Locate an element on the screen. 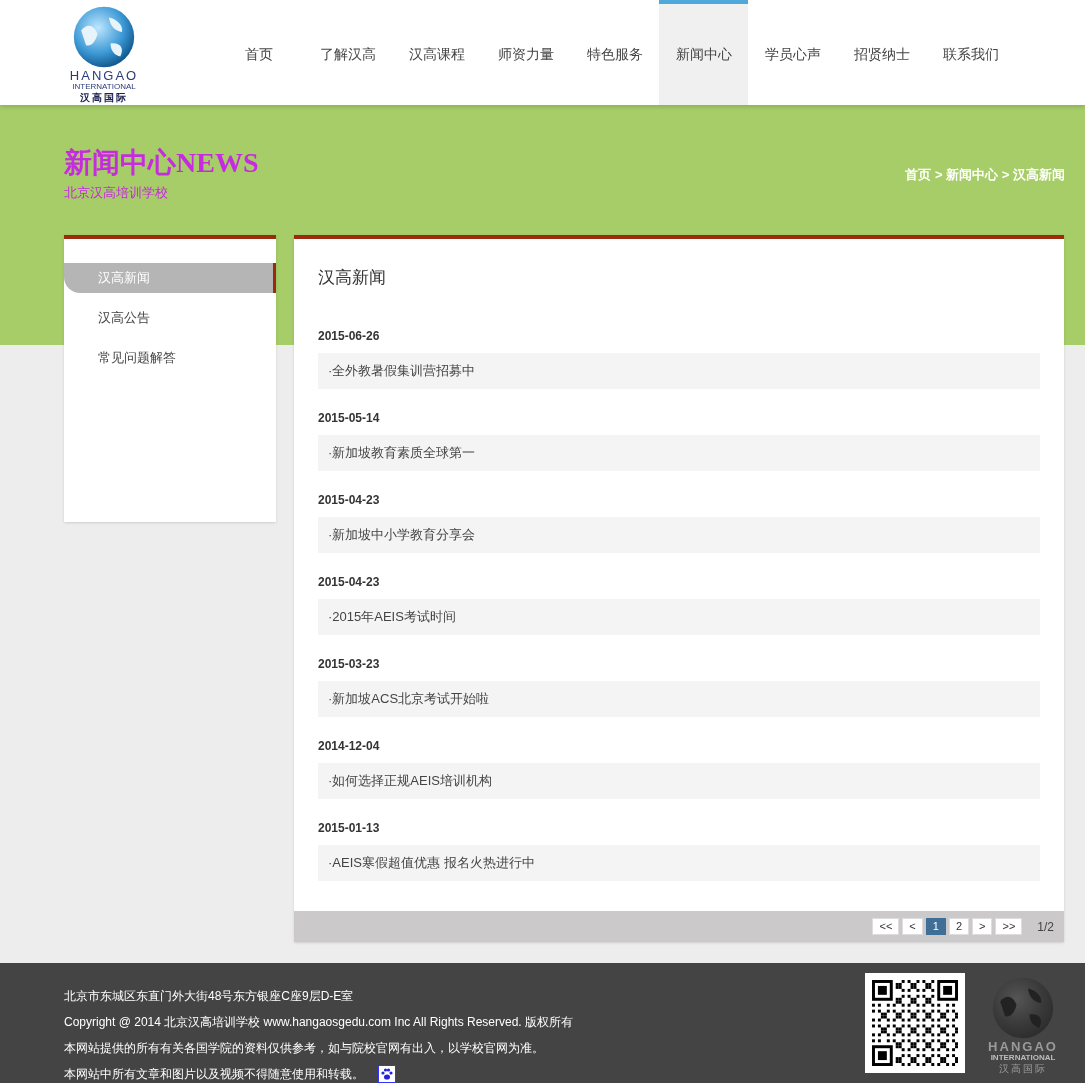 The image size is (1085, 1083). page-title: 新闻中心NEWS is located at coordinates (161, 163).